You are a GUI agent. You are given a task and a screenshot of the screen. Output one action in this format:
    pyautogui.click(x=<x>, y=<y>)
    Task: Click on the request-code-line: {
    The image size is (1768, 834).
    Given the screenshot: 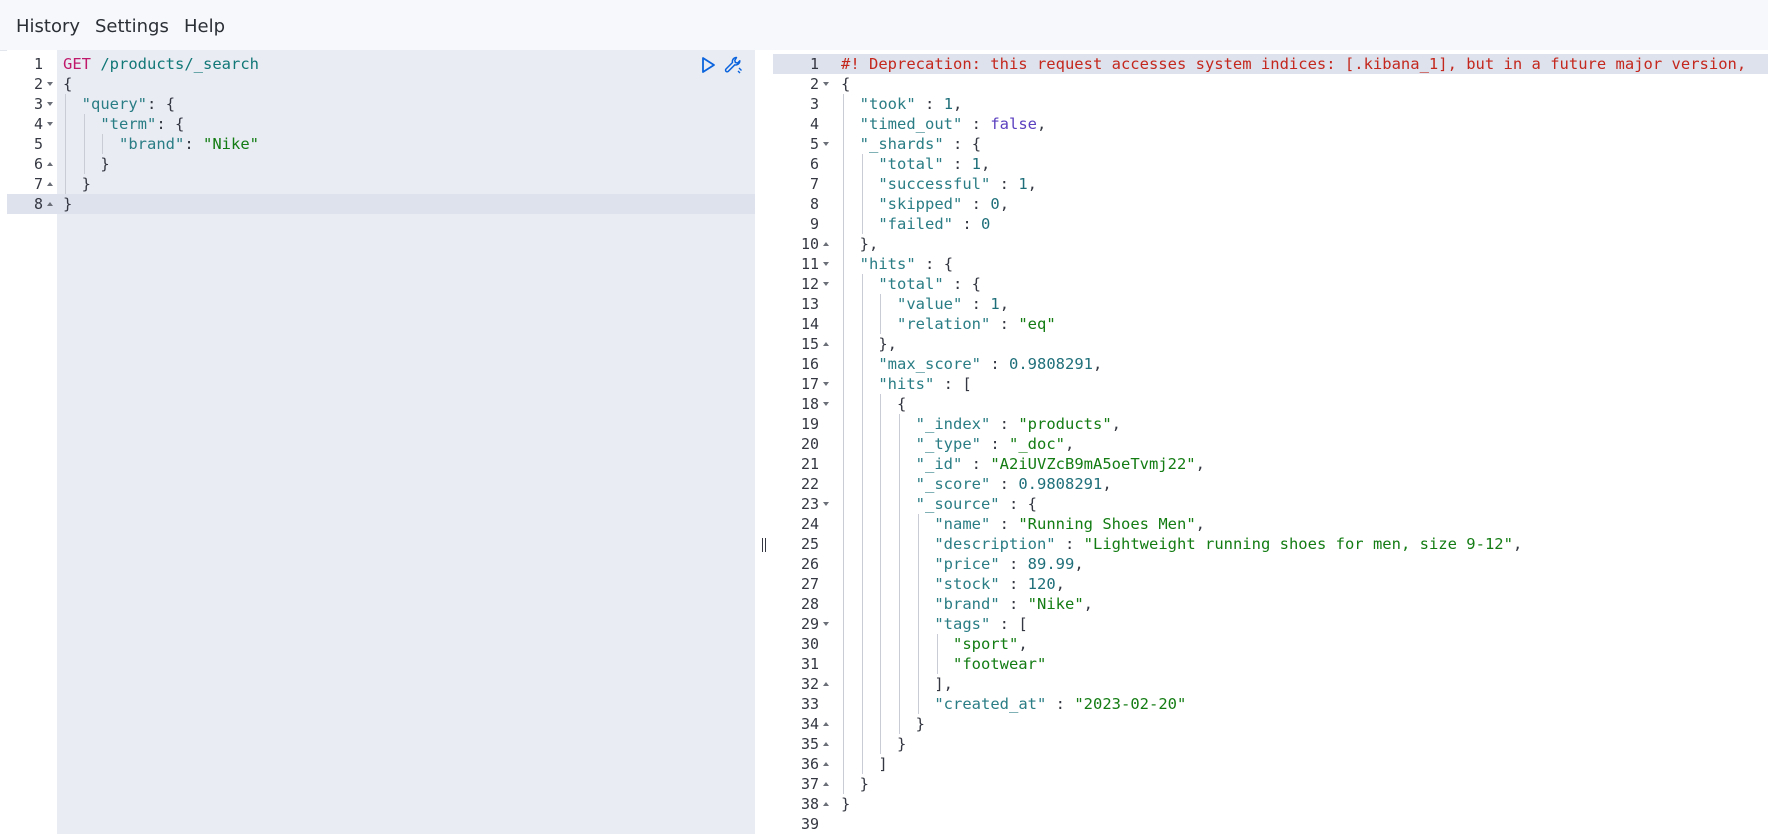 What is the action you would take?
    pyautogui.click(x=68, y=84)
    